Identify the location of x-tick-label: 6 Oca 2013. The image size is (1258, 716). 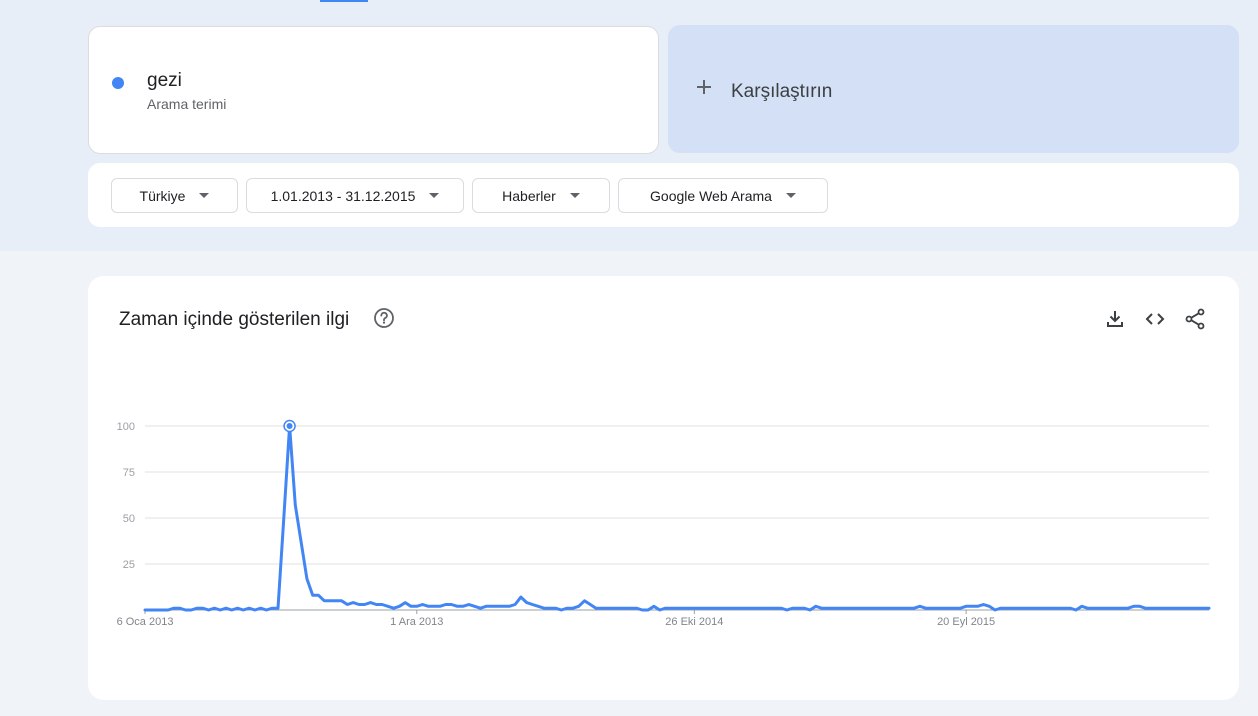
(145, 622).